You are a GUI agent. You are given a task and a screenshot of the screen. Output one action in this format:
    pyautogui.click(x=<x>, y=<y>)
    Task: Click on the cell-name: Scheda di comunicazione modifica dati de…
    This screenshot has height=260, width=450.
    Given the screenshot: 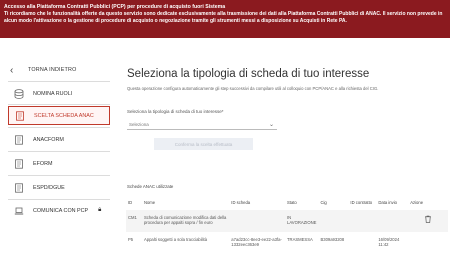 What is the action you would take?
    pyautogui.click(x=185, y=221)
    